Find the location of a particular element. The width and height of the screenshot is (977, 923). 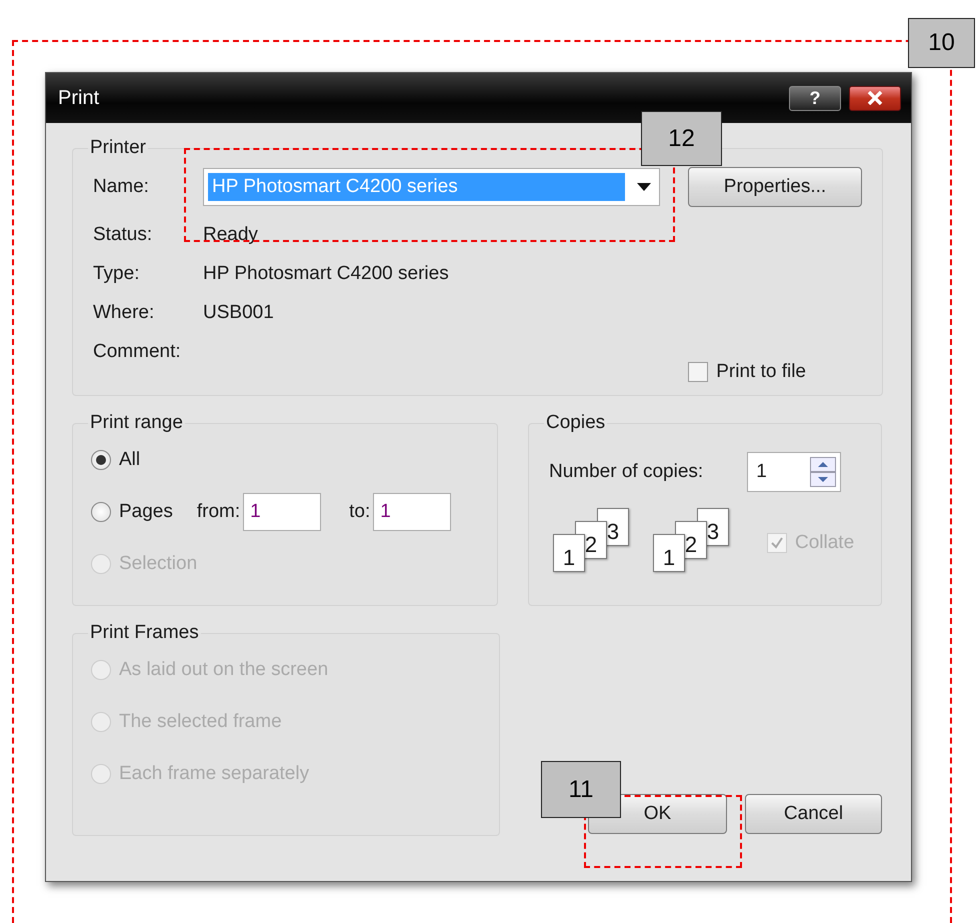

dropdown-arrow-icon is located at coordinates (644, 187).